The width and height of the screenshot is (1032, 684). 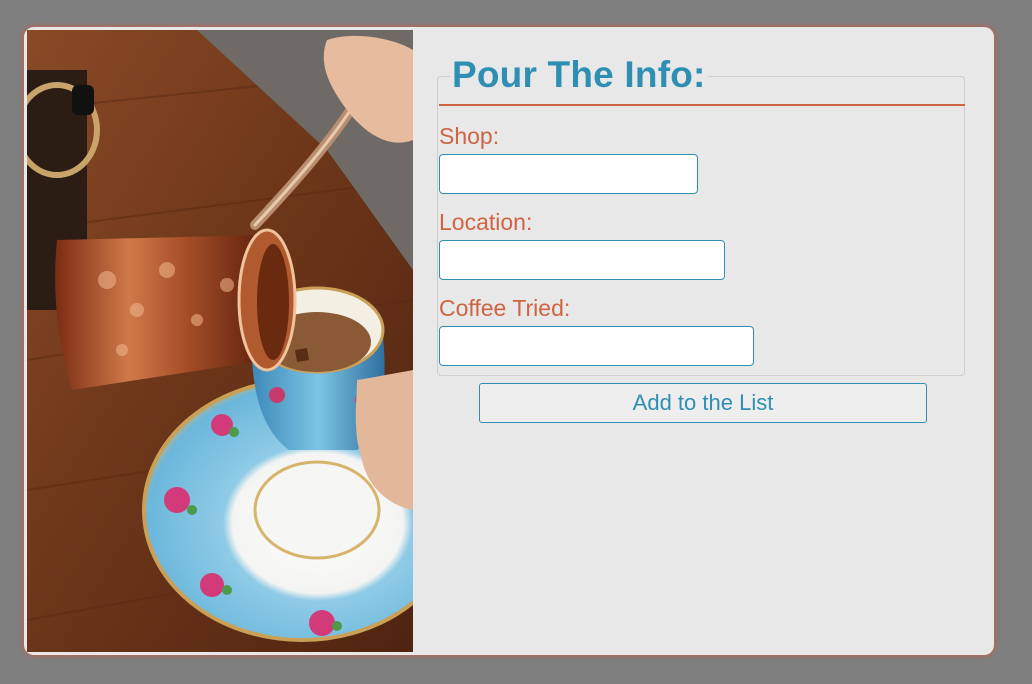 What do you see at coordinates (702, 105) in the screenshot?
I see `title-divider` at bounding box center [702, 105].